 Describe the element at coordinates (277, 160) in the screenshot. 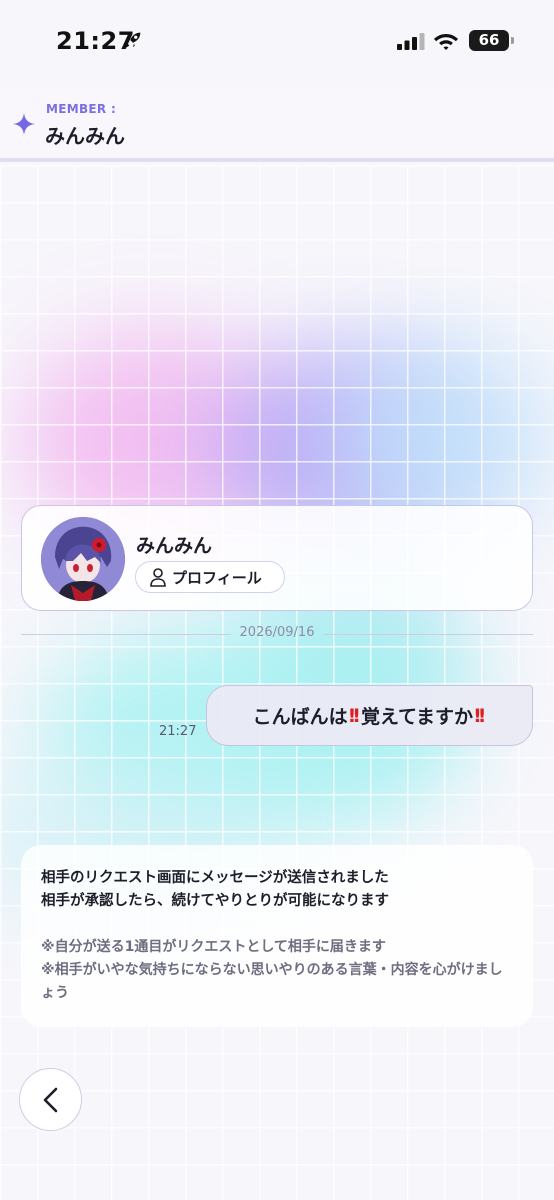

I see `header-divider` at that location.